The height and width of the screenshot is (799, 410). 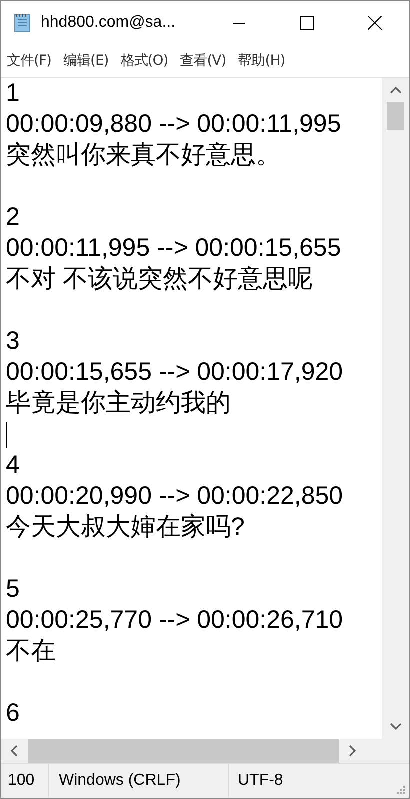 What do you see at coordinates (13, 465) in the screenshot?
I see `text-line: 4` at bounding box center [13, 465].